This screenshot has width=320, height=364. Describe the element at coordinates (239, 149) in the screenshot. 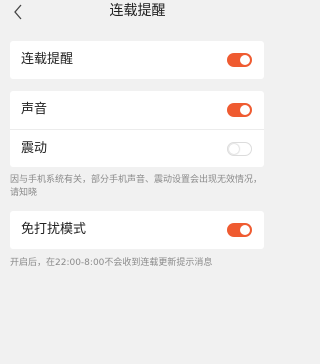

I see `vibration-toggle` at that location.